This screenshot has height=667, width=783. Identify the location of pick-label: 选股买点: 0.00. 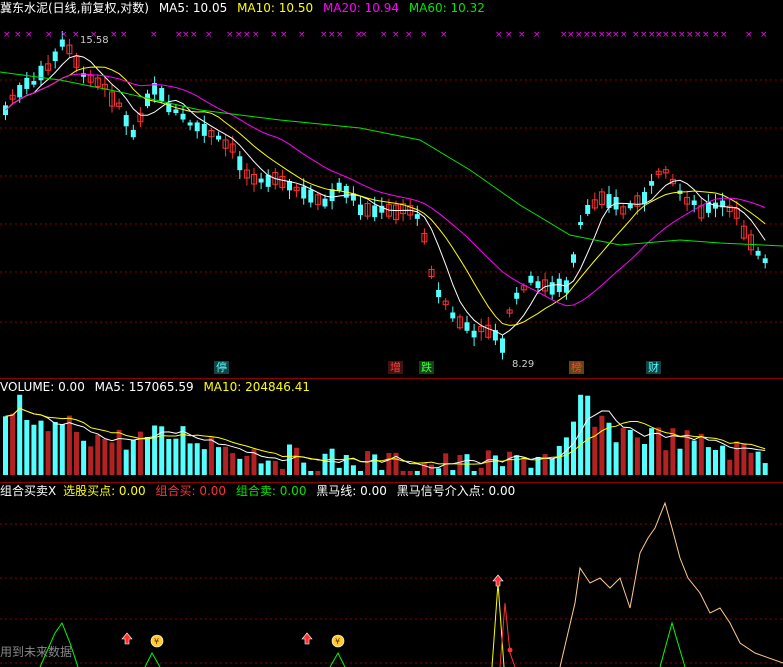
(104, 491).